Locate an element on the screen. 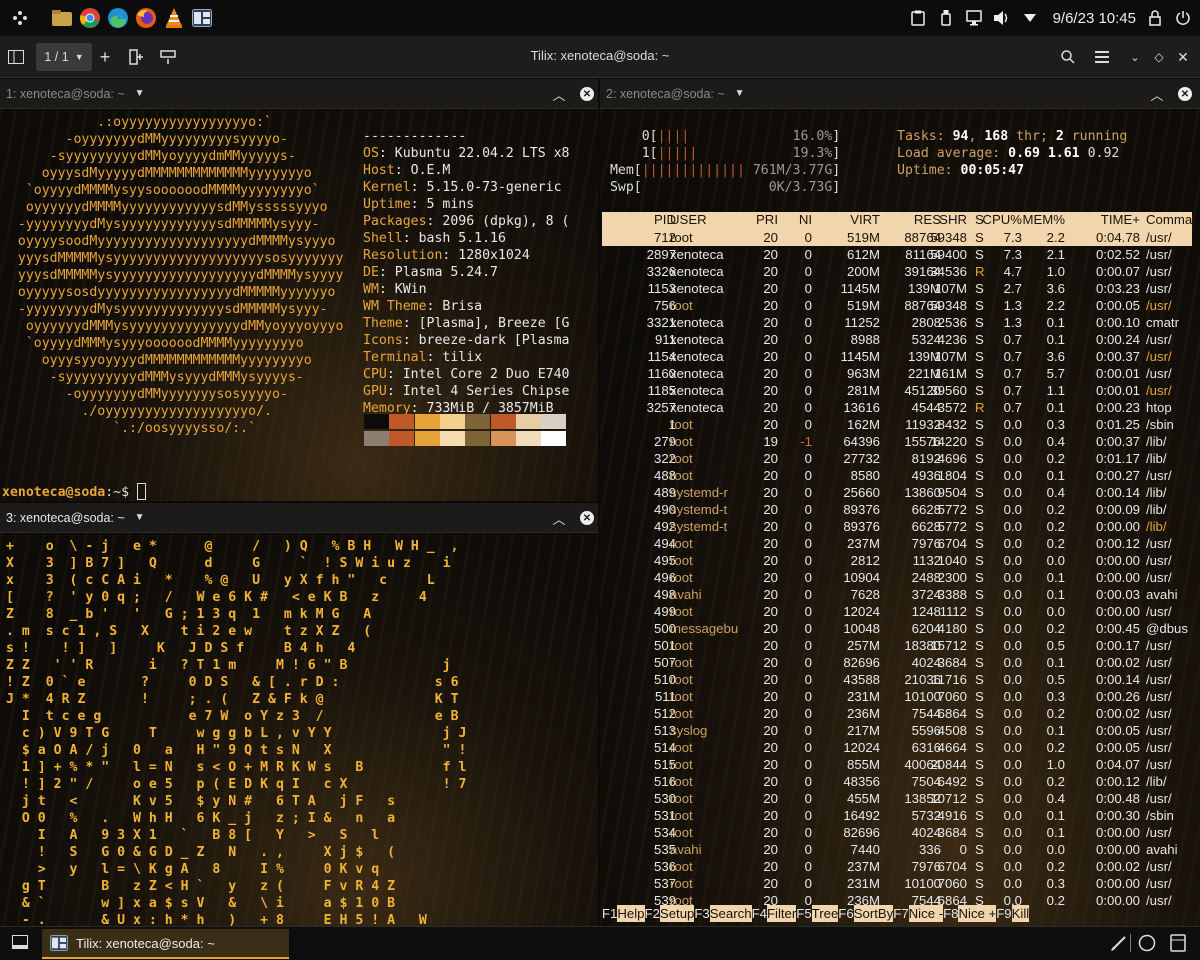  file-manager-icon is located at coordinates (62, 18).